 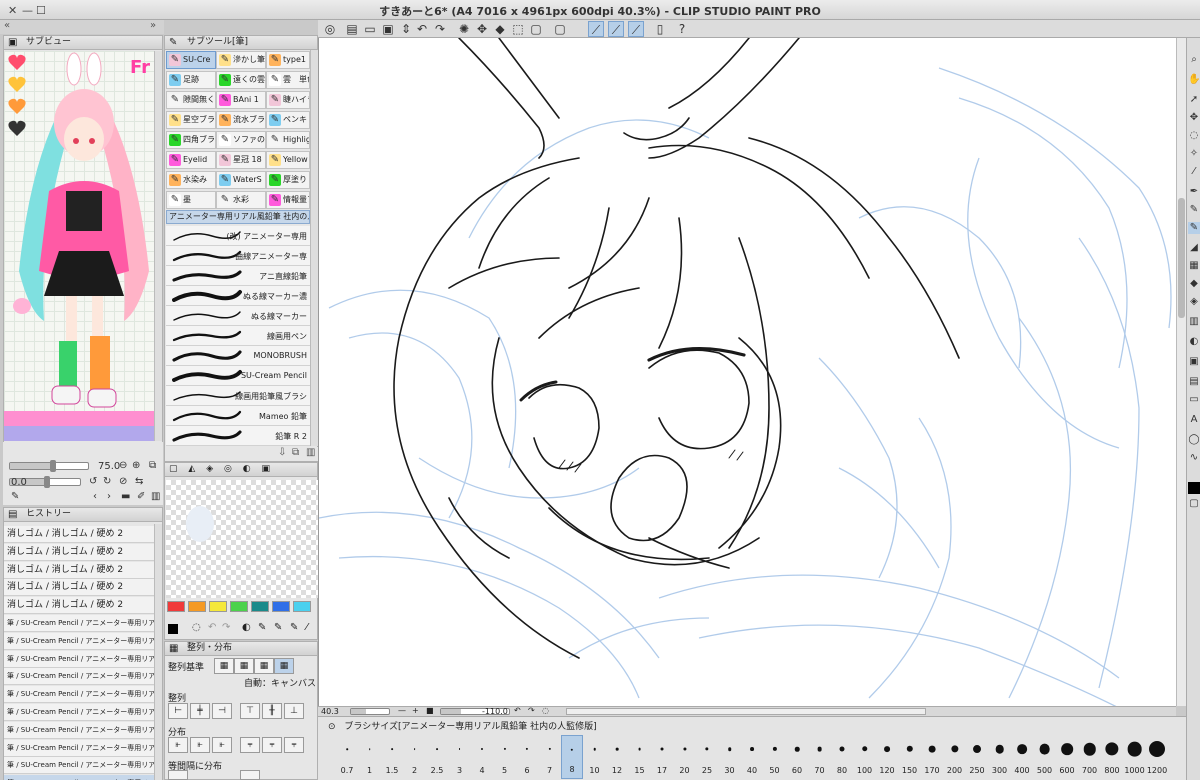 I want to click on redo-mix-icon: ↷, so click(x=226, y=627).